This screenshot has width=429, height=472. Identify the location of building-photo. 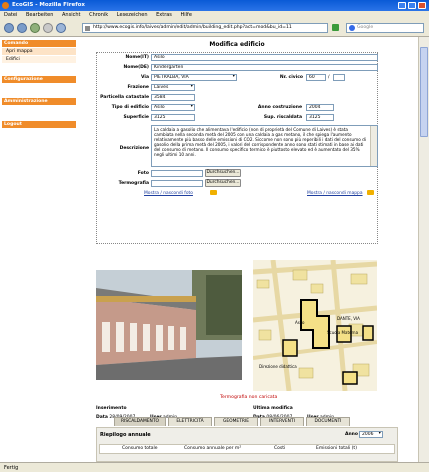
(169, 325).